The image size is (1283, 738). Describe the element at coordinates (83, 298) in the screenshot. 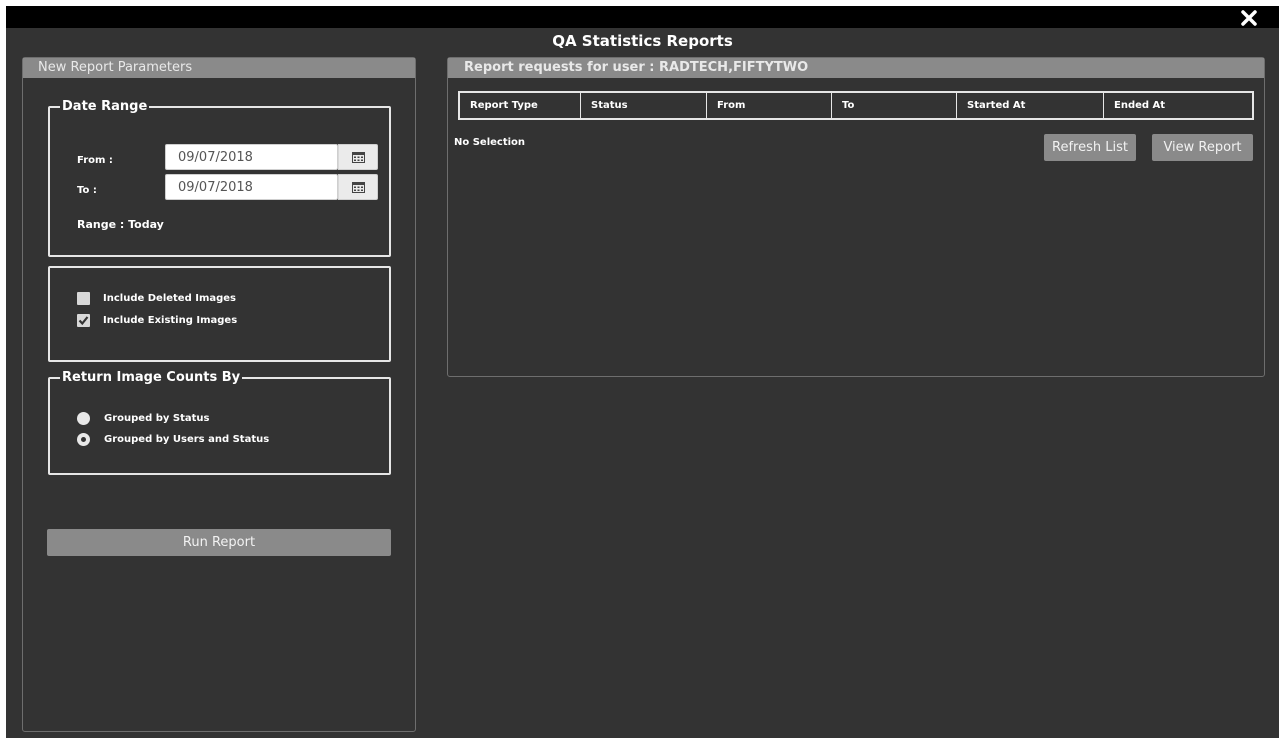

I see `include-deleted-checkbox` at that location.